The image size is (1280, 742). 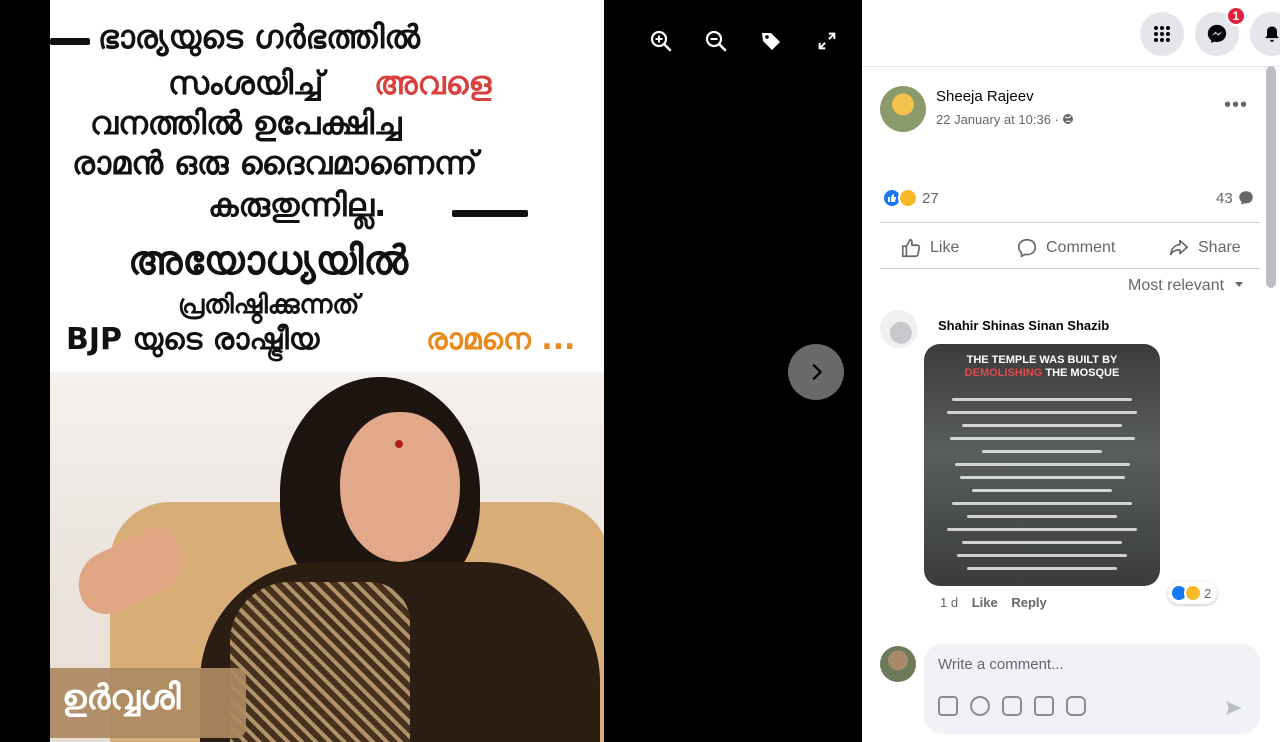 I want to click on post-timestamp: 22 January at 10:36 ·, so click(x=1005, y=119).